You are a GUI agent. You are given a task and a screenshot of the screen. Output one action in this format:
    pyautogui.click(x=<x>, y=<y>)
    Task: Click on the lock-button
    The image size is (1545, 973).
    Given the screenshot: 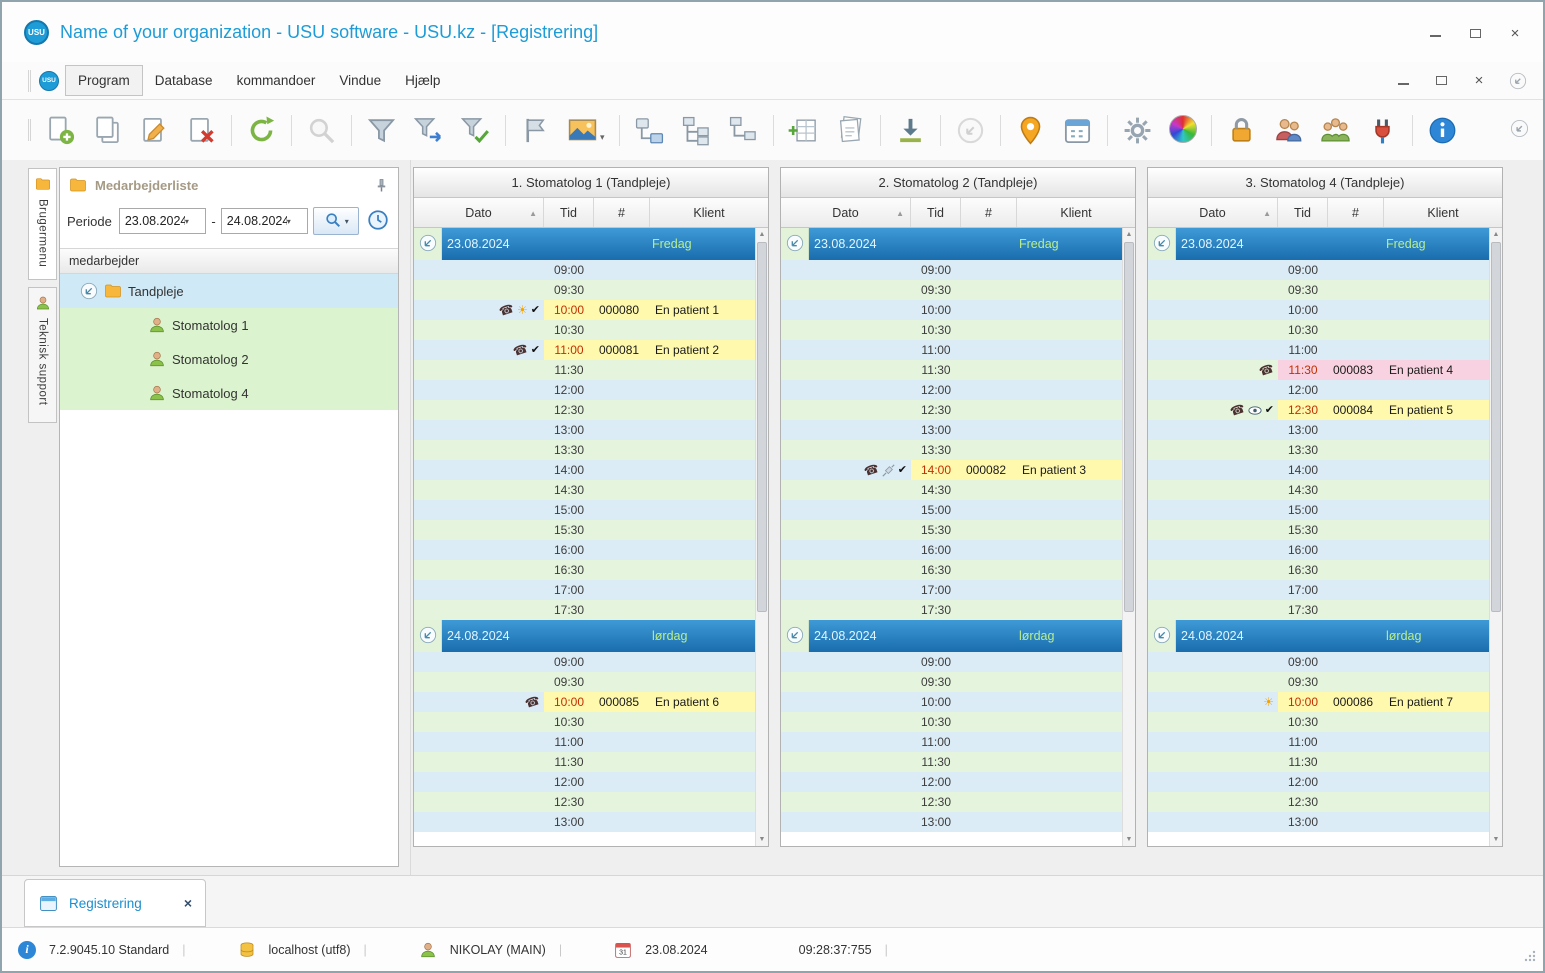 What is the action you would take?
    pyautogui.click(x=1241, y=130)
    